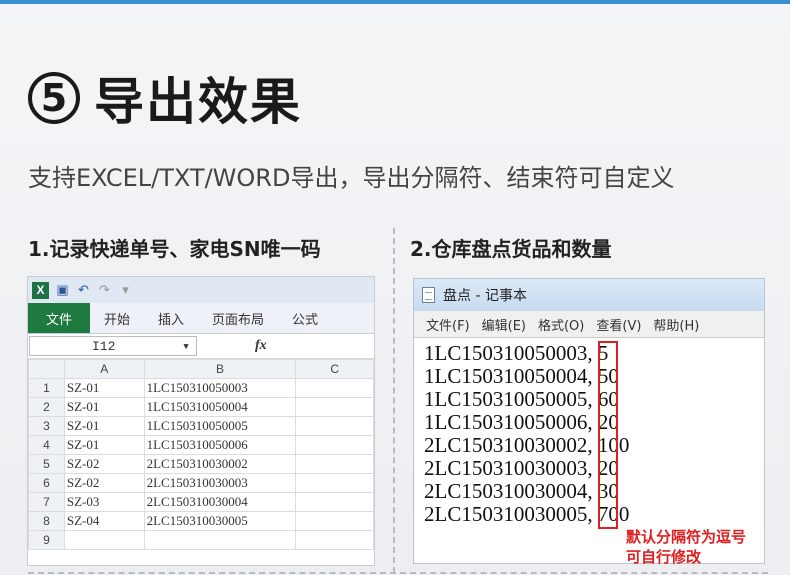 This screenshot has width=790, height=575. Describe the element at coordinates (504, 324) in the screenshot. I see `menu-edit: 编辑(E)` at that location.